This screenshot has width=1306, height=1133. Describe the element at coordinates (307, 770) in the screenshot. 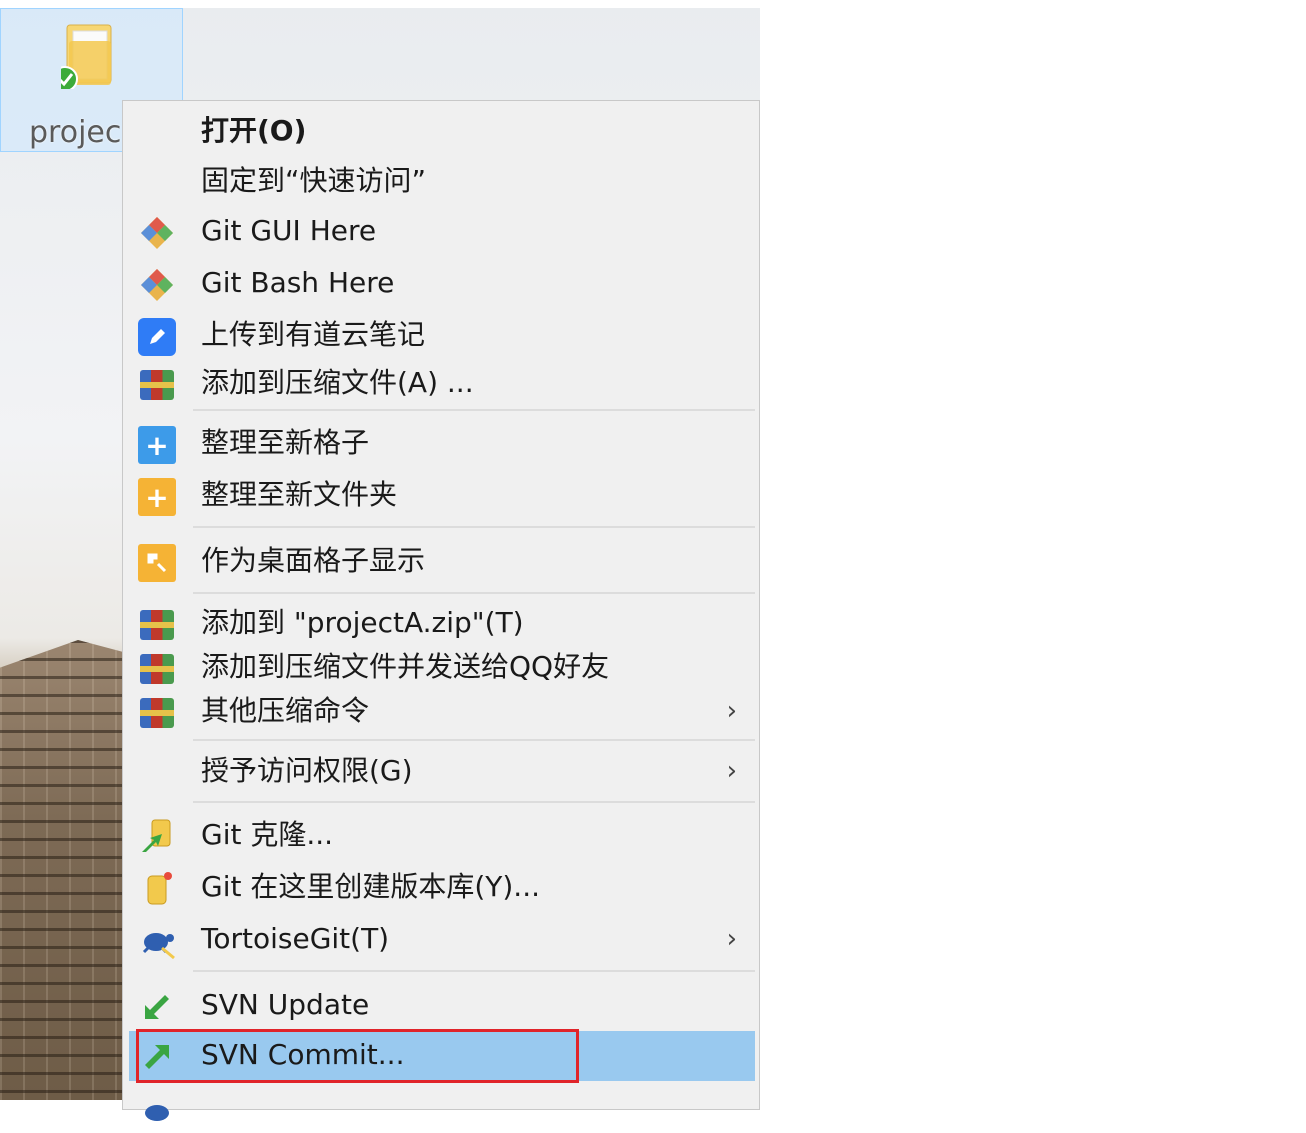

I see `menu-item-label: 授予访问权限(G)` at that location.